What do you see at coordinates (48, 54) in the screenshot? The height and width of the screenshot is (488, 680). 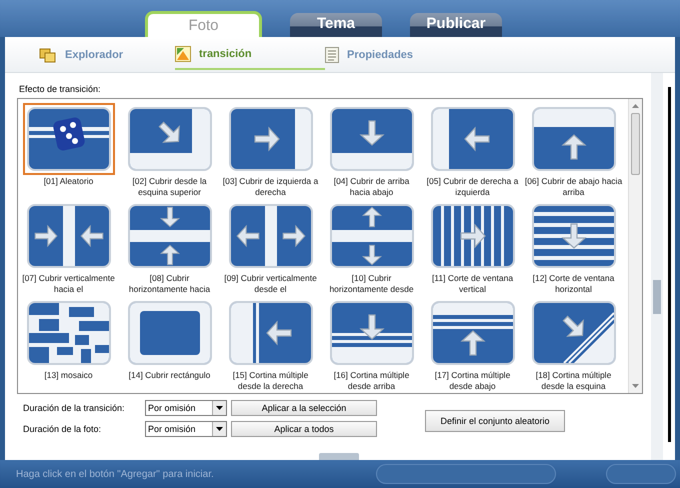 I see `folders-icon` at bounding box center [48, 54].